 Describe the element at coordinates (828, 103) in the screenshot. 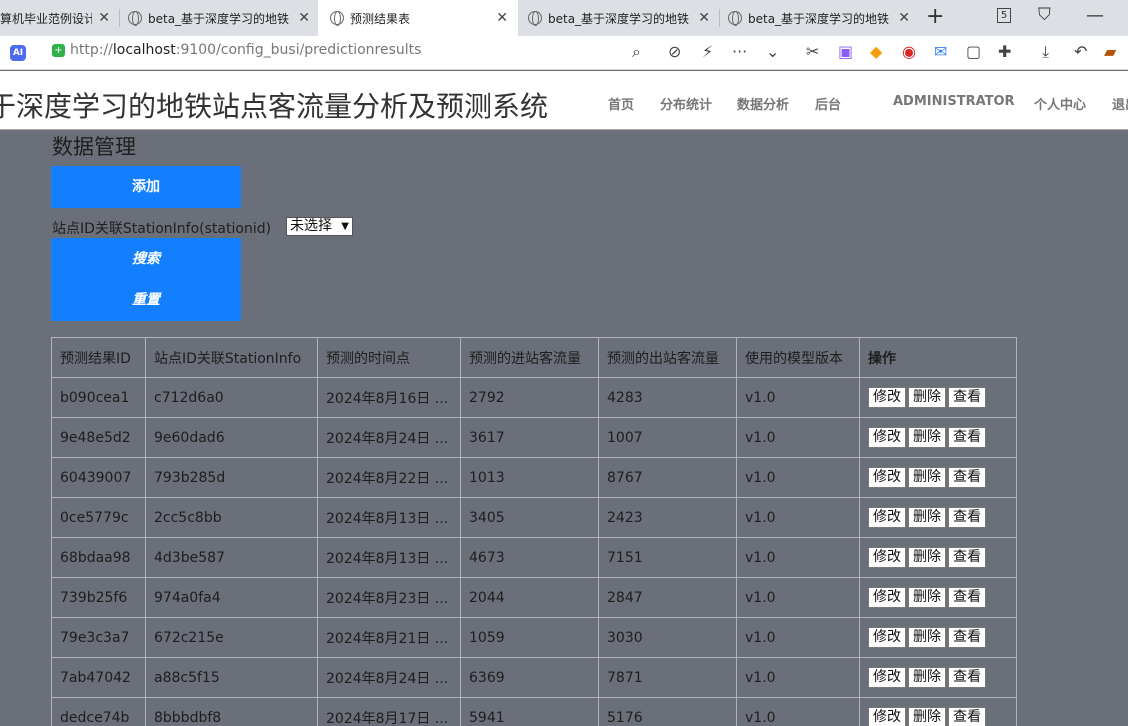

I see `nav-backend: 后台` at that location.